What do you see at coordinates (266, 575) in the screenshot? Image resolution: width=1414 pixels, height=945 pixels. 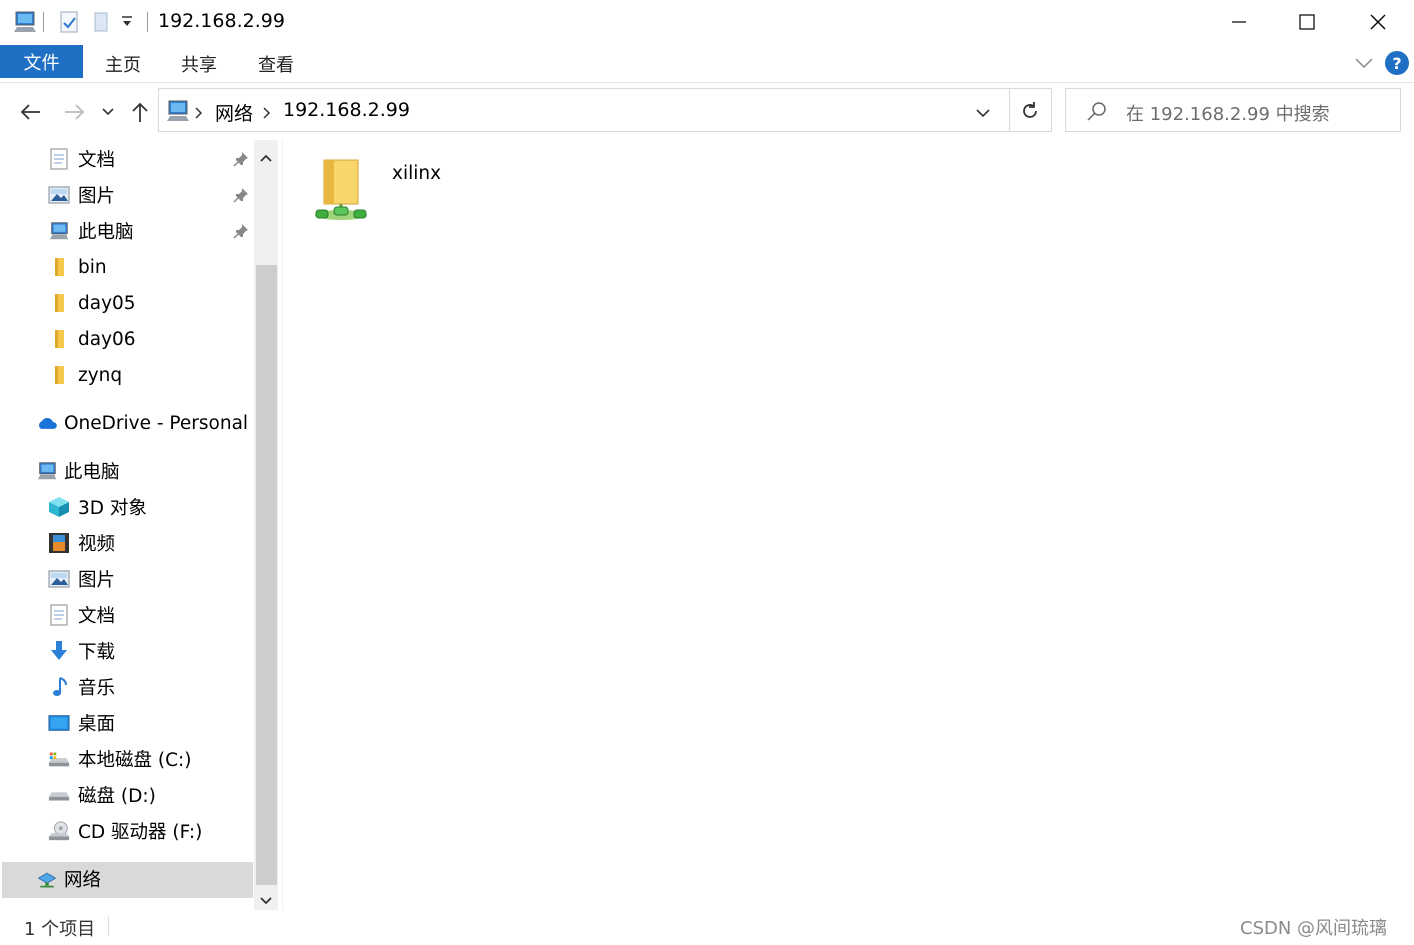 I see `sidebar-scrollbar-thumb` at bounding box center [266, 575].